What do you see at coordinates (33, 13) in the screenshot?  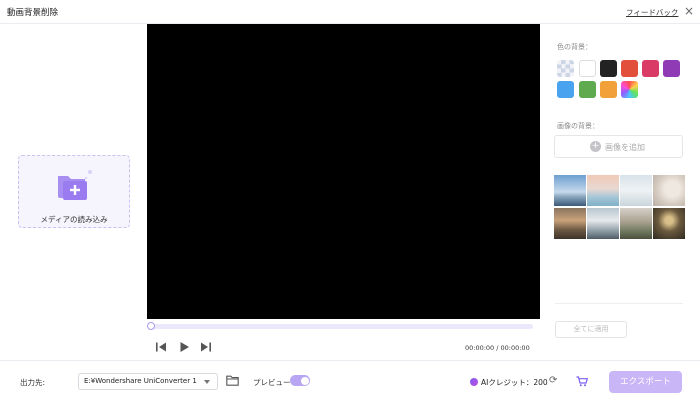 I see `window-title: 動画背景削除` at bounding box center [33, 13].